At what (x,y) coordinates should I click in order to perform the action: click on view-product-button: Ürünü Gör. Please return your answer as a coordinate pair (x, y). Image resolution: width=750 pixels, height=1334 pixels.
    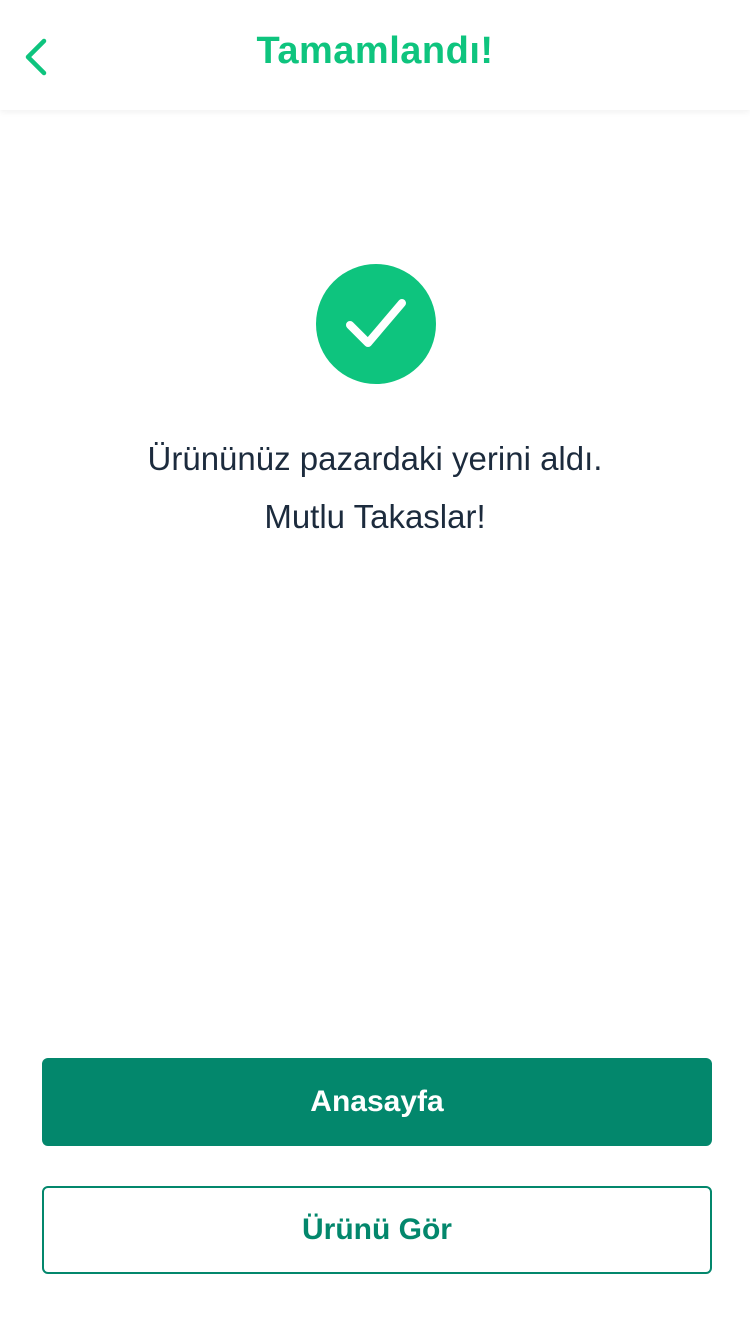
    Looking at the image, I should click on (377, 1230).